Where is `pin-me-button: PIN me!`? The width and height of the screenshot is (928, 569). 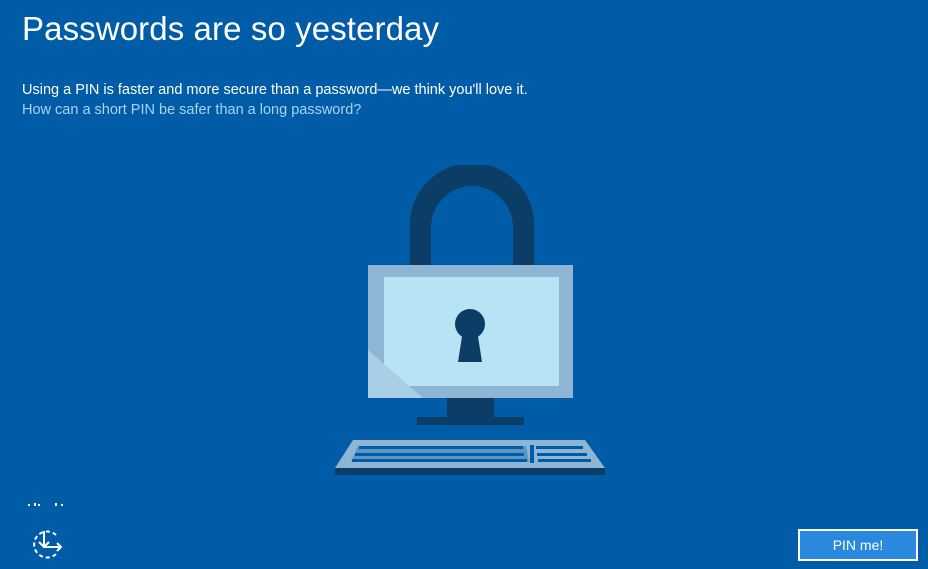 pin-me-button: PIN me! is located at coordinates (858, 545).